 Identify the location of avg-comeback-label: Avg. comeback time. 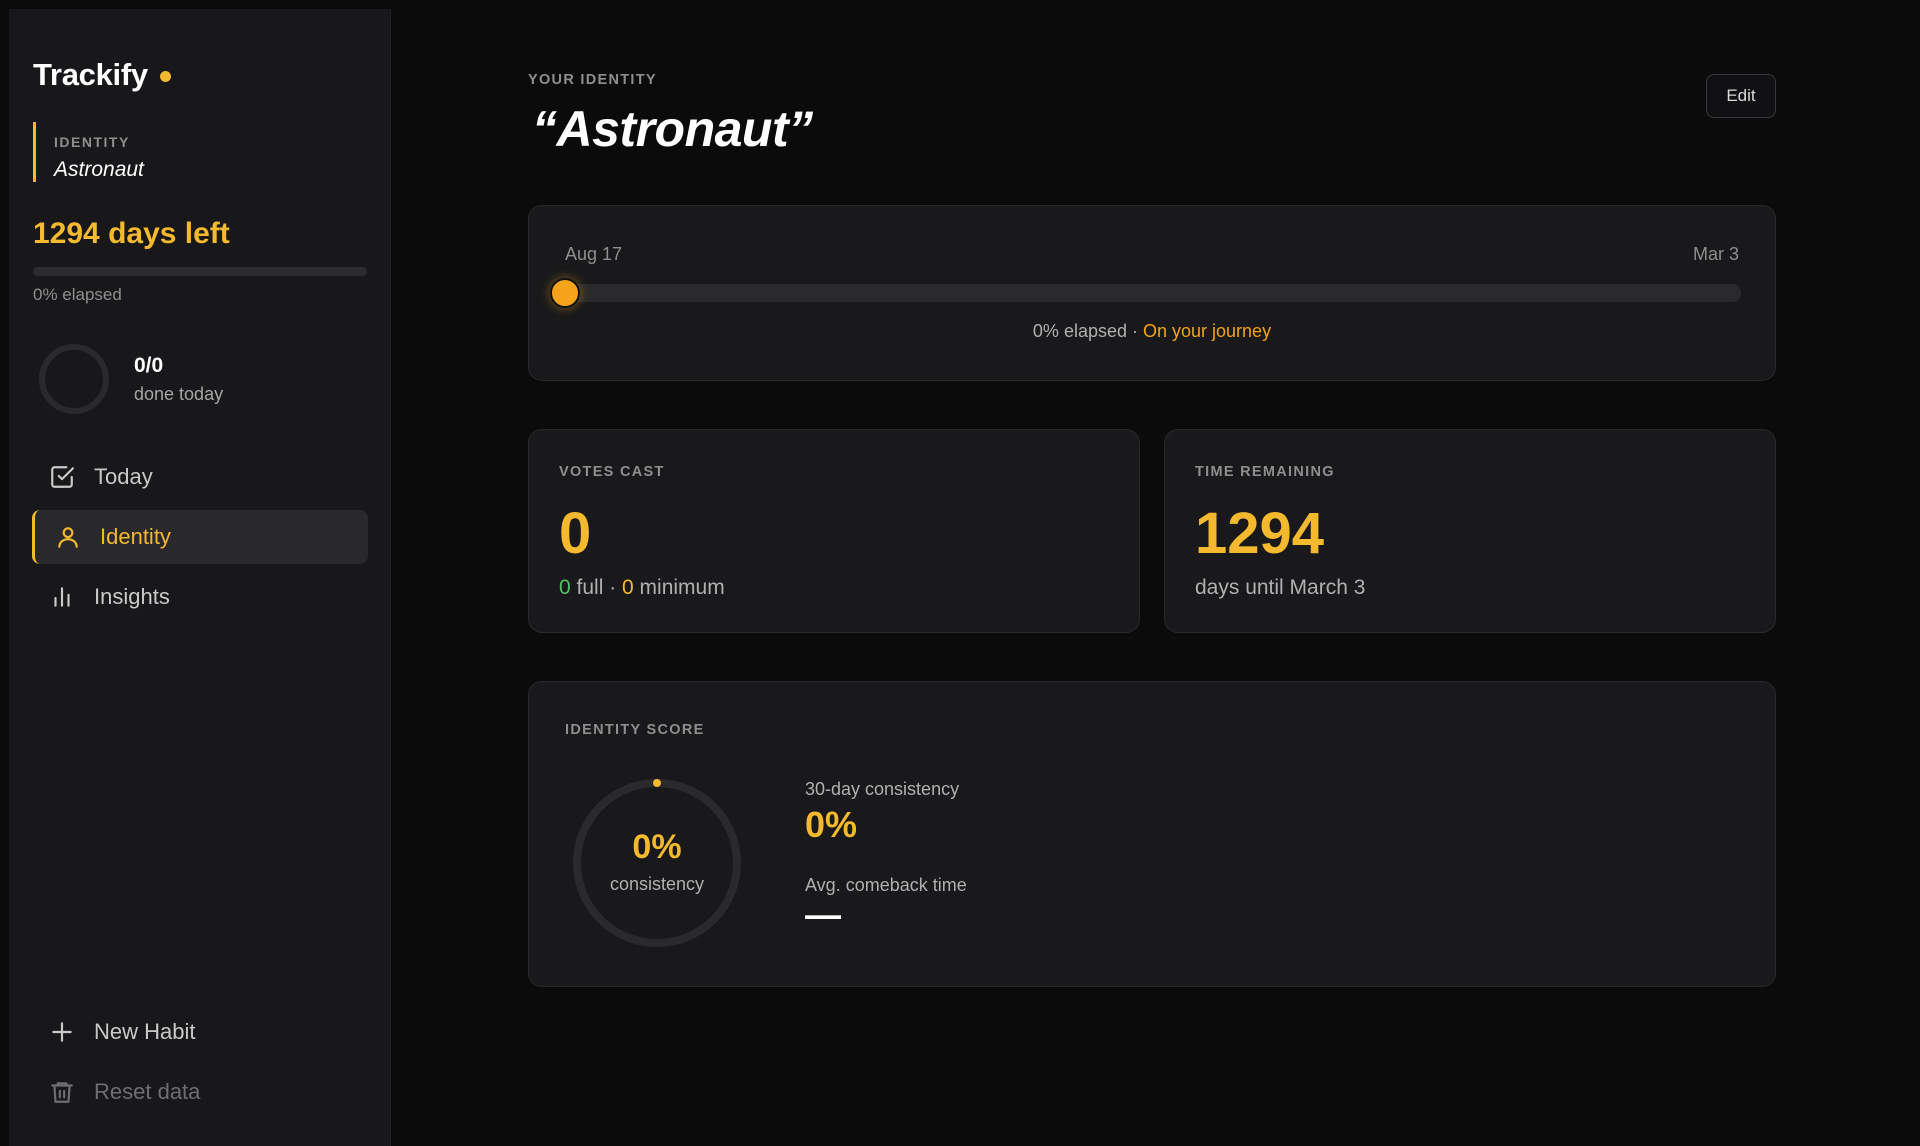
(886, 885).